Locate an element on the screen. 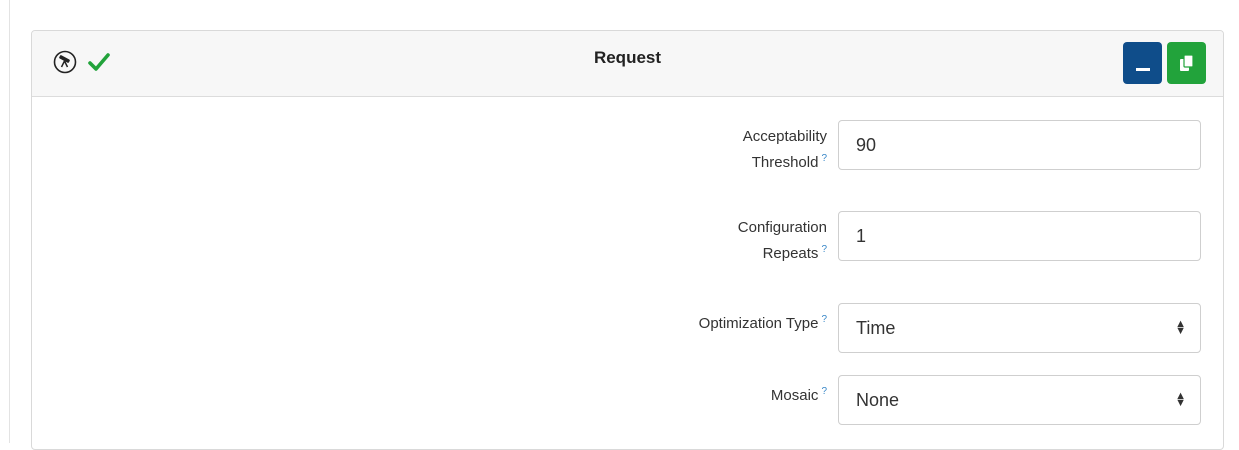 The width and height of the screenshot is (1239, 450). mosaic-select: None ▲ ▼ is located at coordinates (1019, 400).